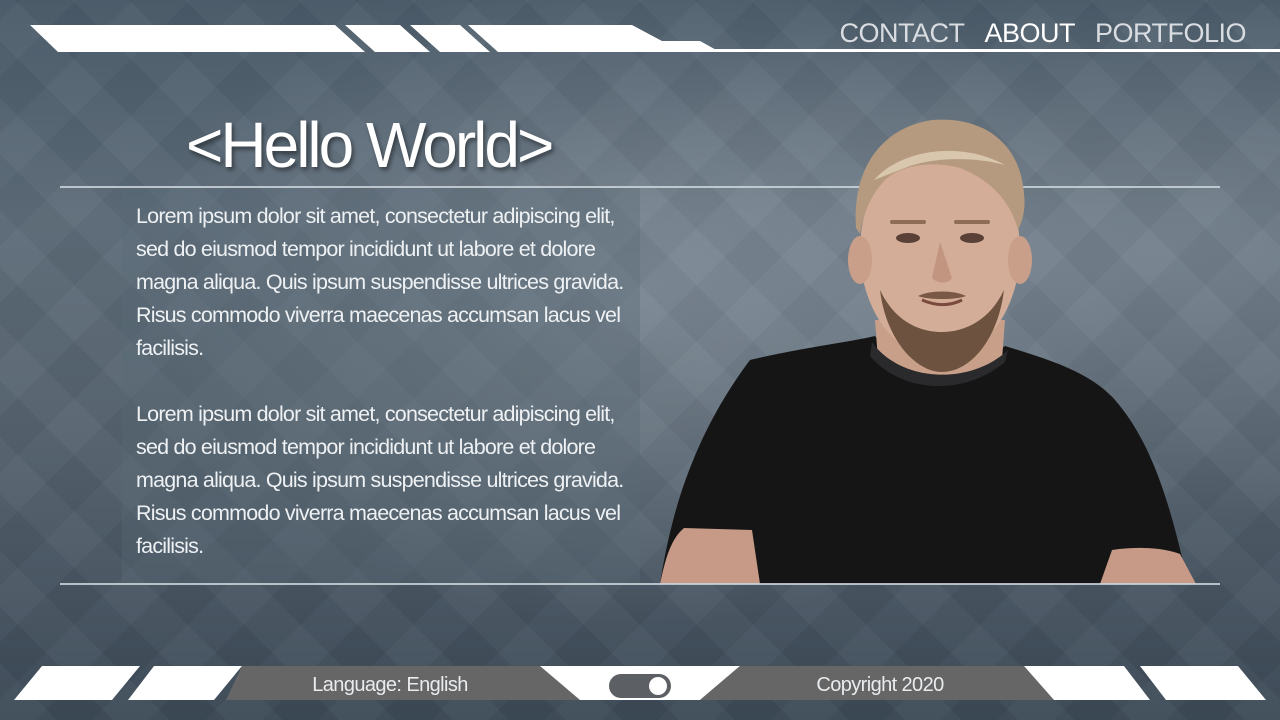 Image resolution: width=1280 pixels, height=720 pixels. What do you see at coordinates (902, 33) in the screenshot?
I see `nav-contact: CONTACT` at bounding box center [902, 33].